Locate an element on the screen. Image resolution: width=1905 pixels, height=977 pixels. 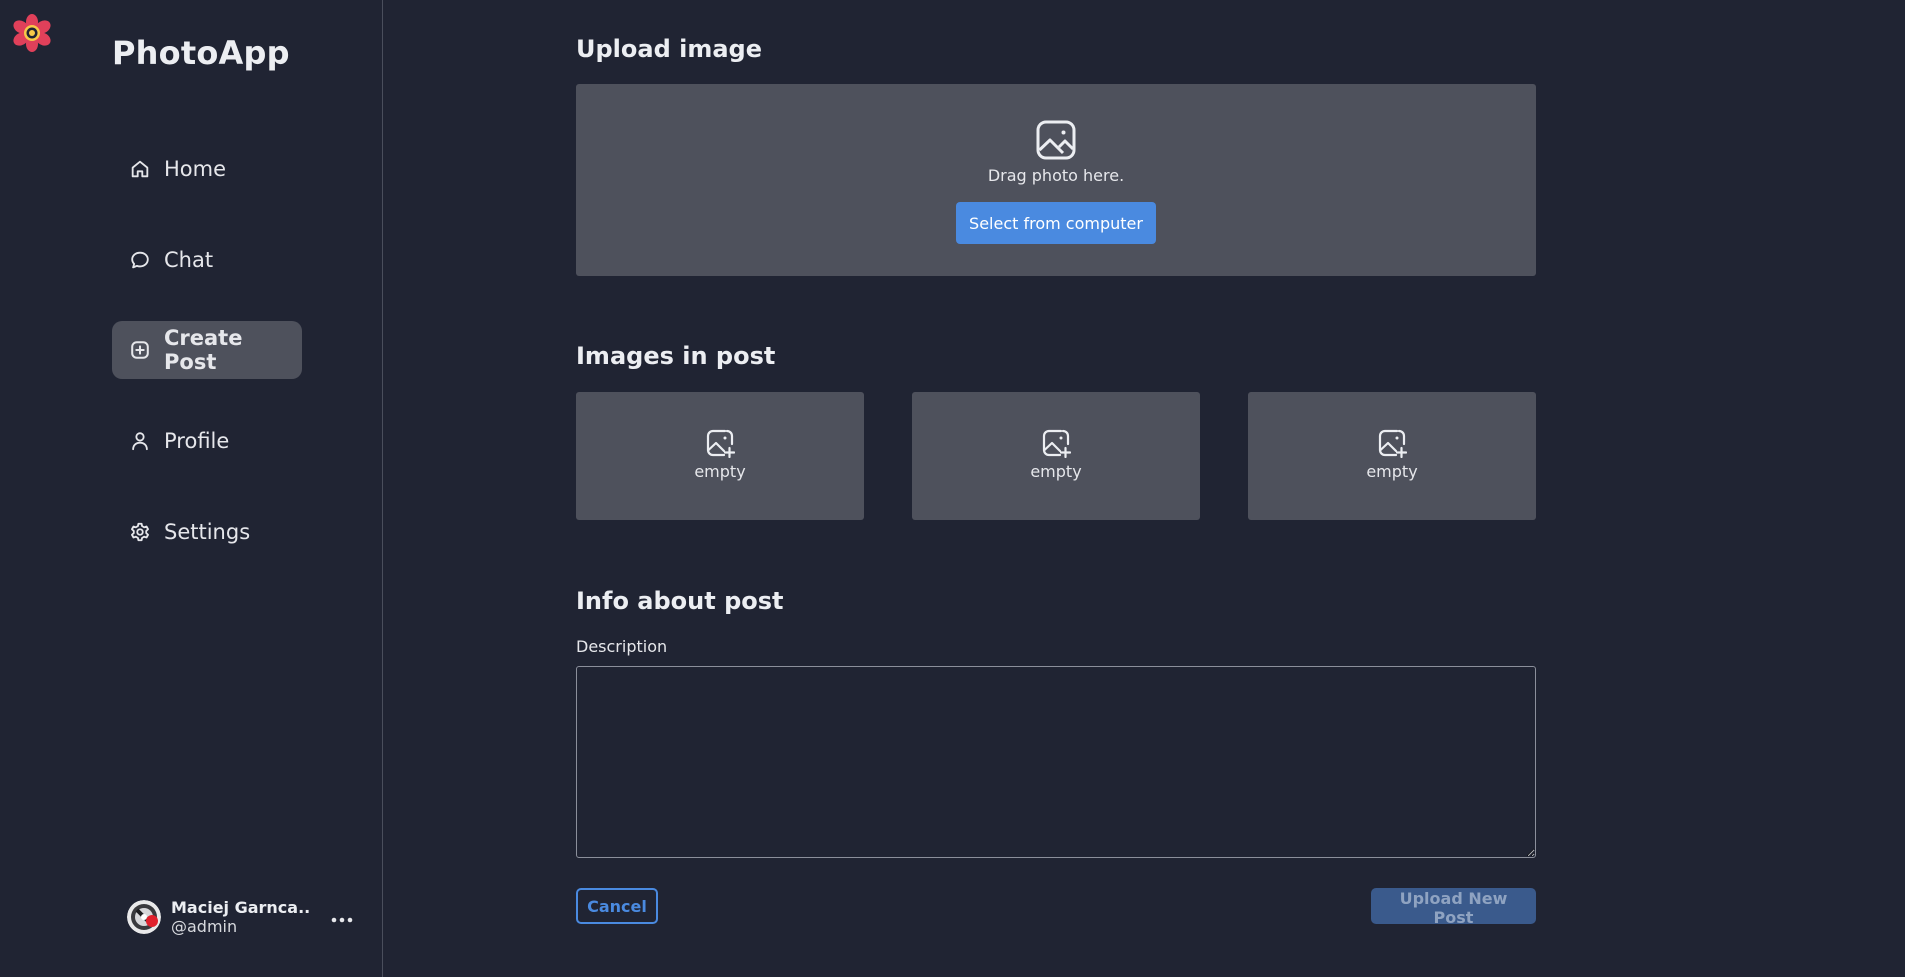
sidebar-item-home: Home is located at coordinates (207, 169).